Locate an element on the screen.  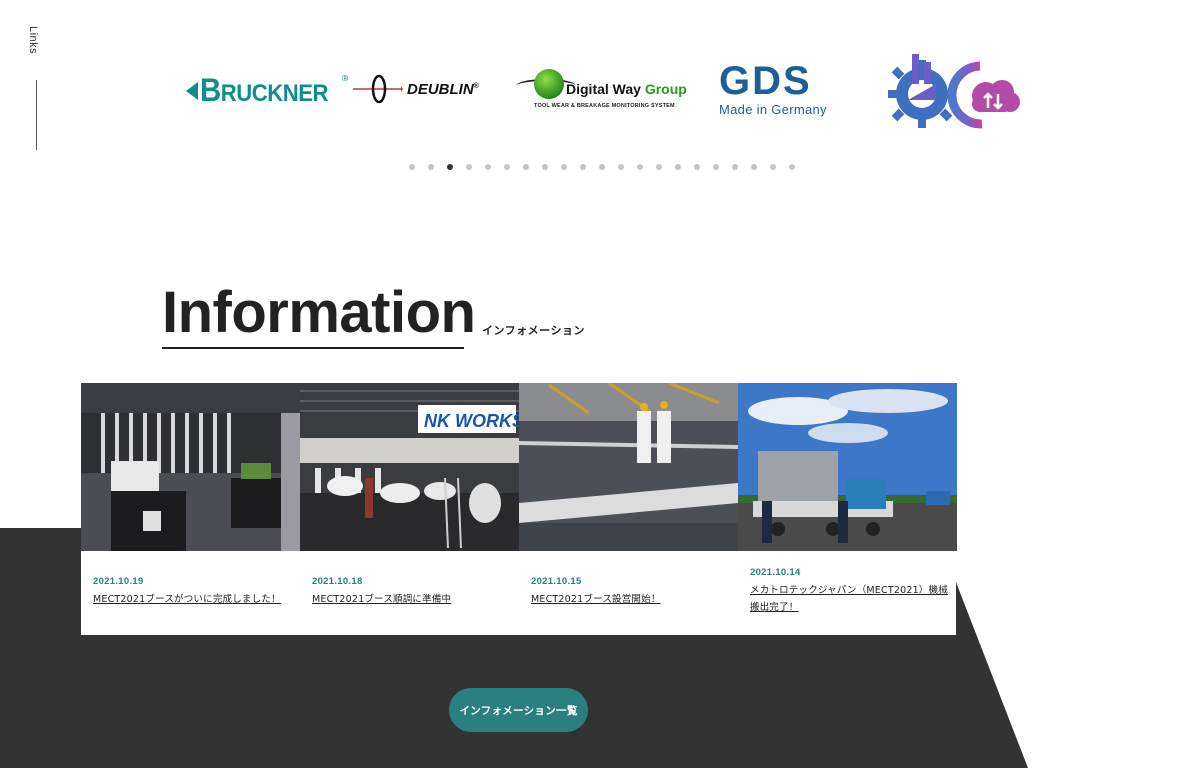
card-date: 2021.10.19 is located at coordinates (118, 581).